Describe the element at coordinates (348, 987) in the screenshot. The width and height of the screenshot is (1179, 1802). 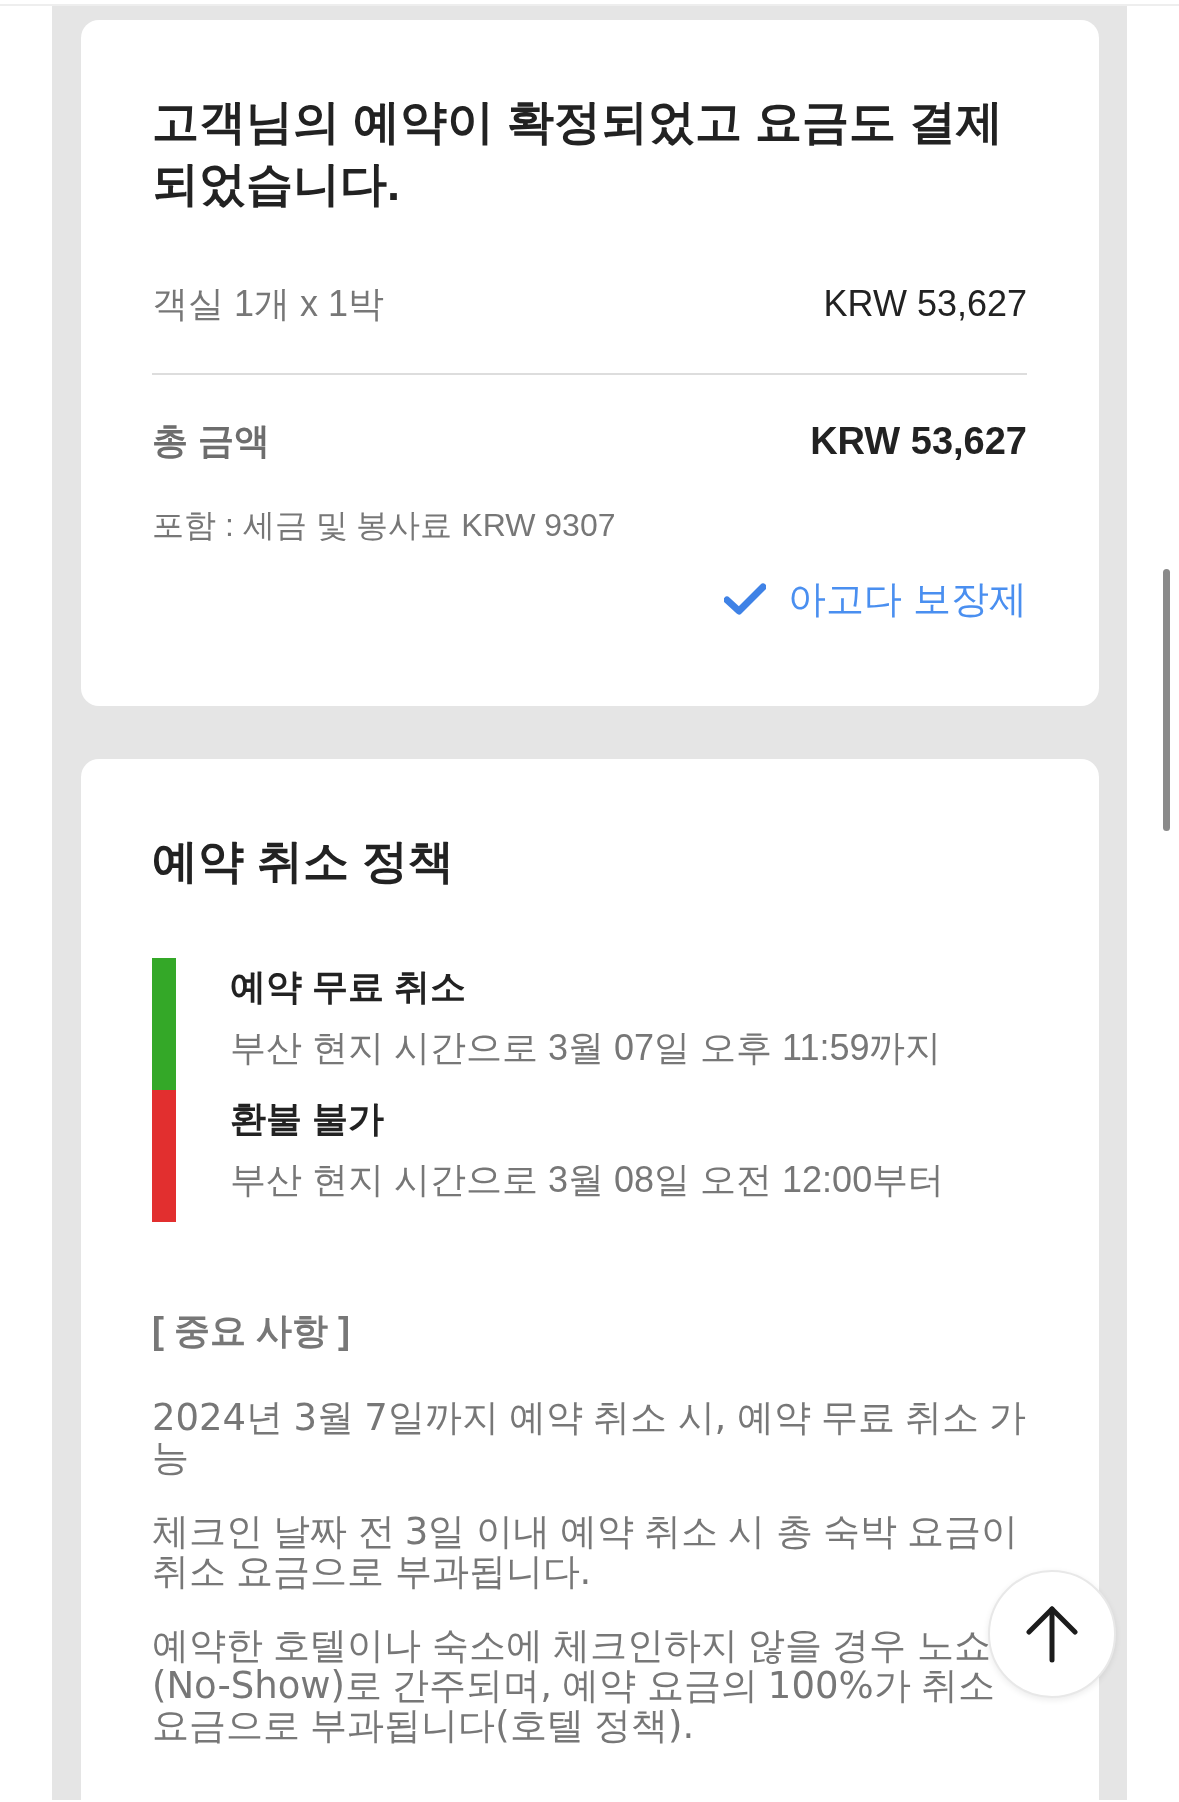
I see `policy-period-title: 예약 무료 취소` at that location.